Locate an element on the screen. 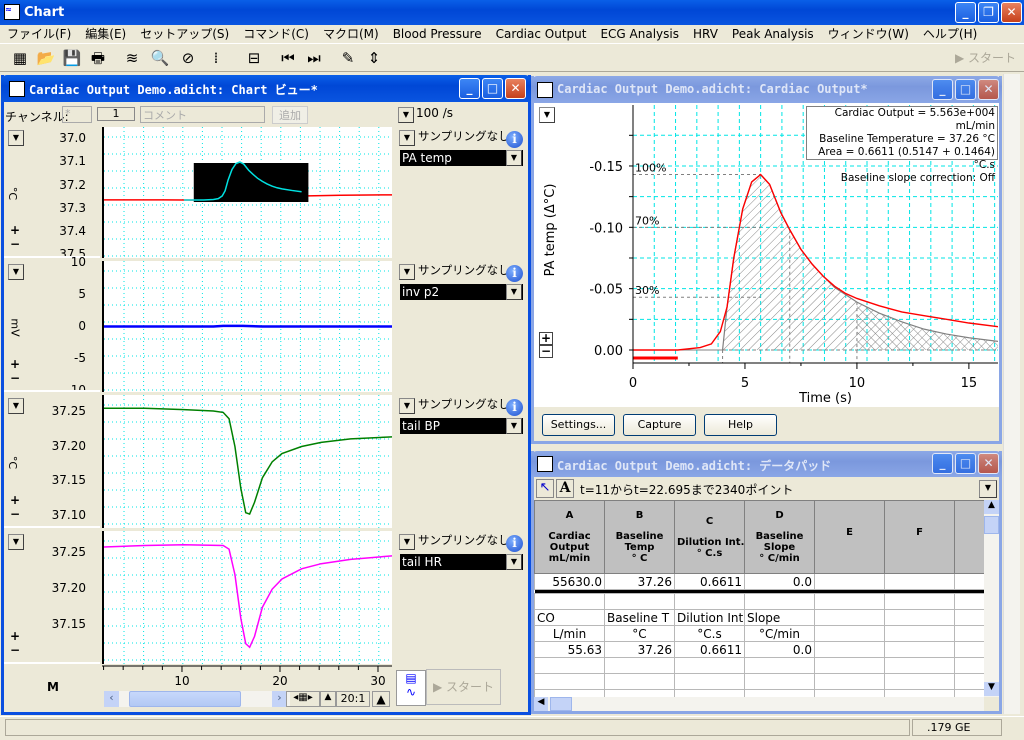  cell: Slope is located at coordinates (779, 617).